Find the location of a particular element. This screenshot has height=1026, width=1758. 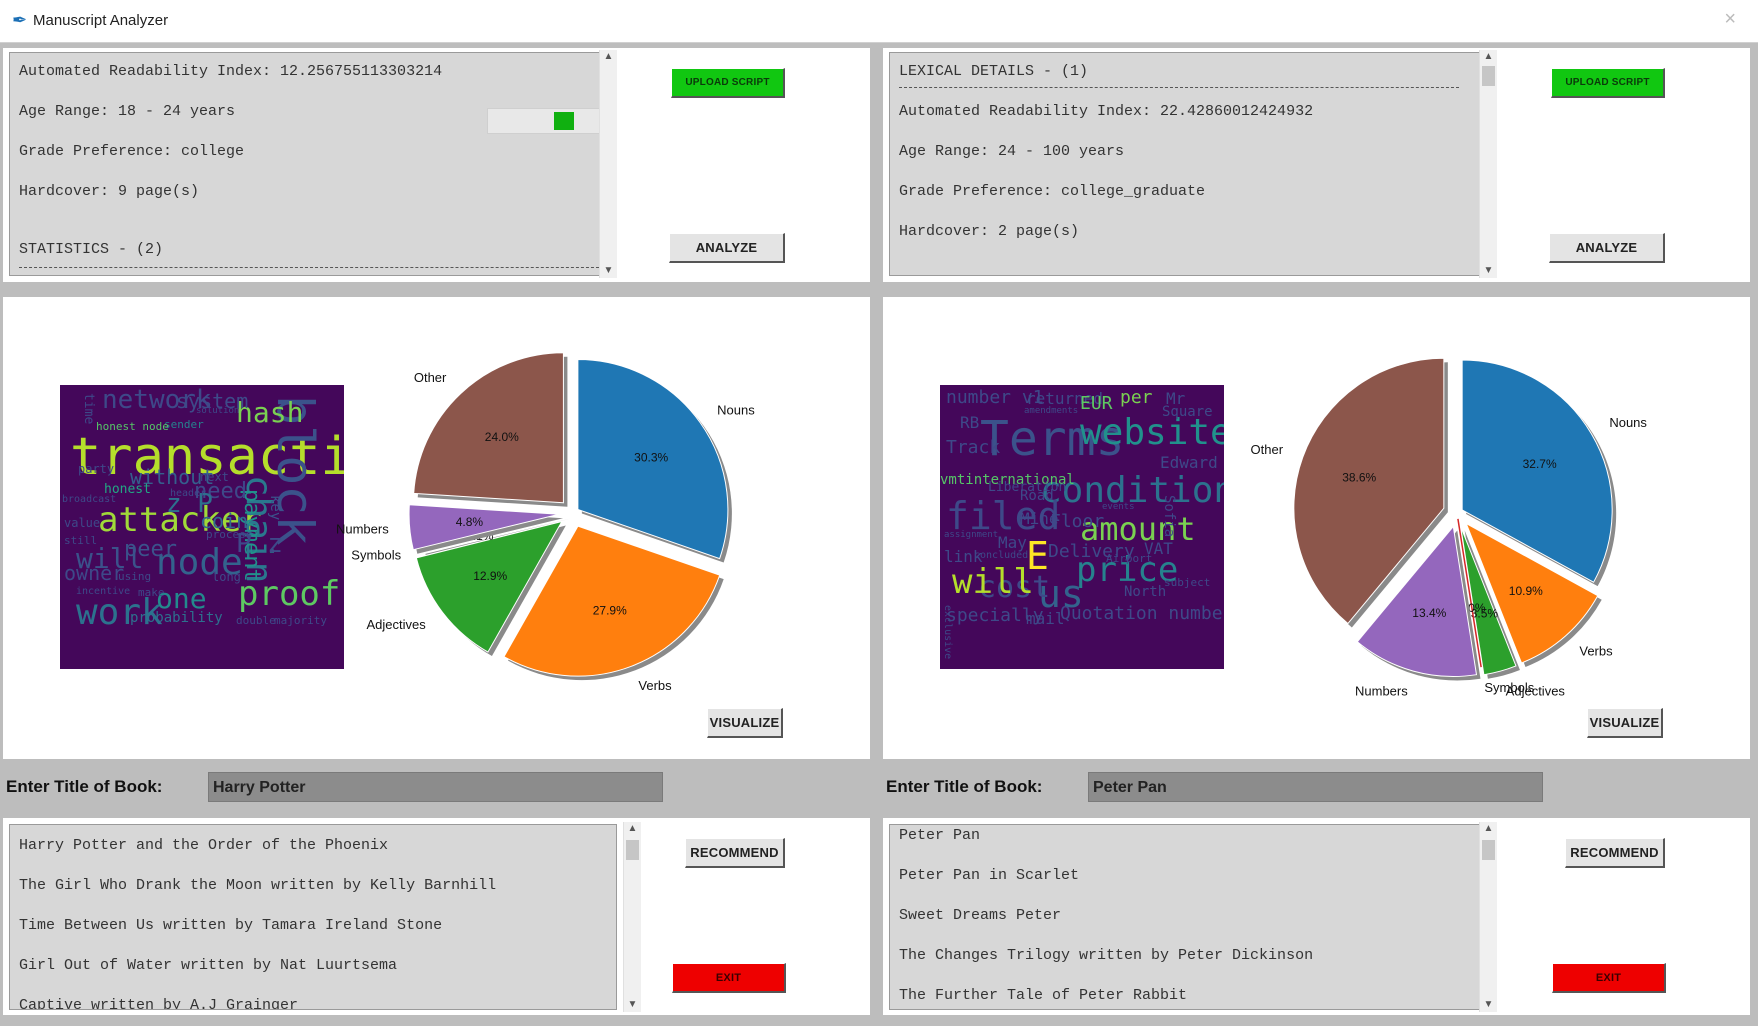

detail-line: Hardcover: 2 page(s) is located at coordinates (989, 231).